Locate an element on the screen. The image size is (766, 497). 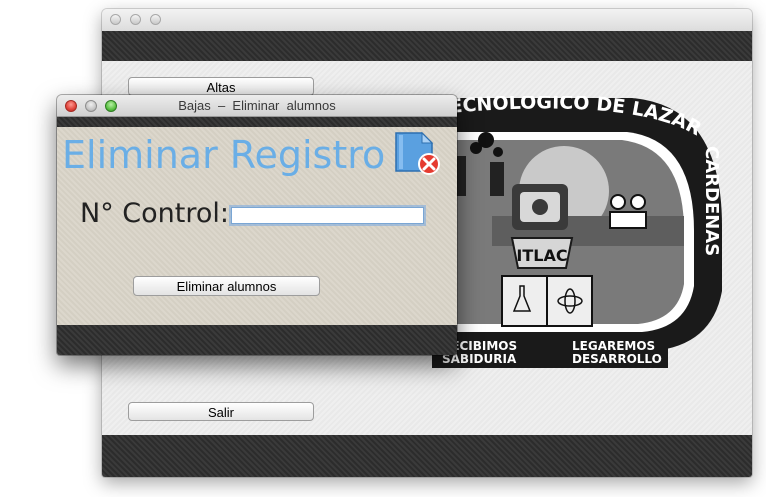
main-titlebar is located at coordinates (427, 20).